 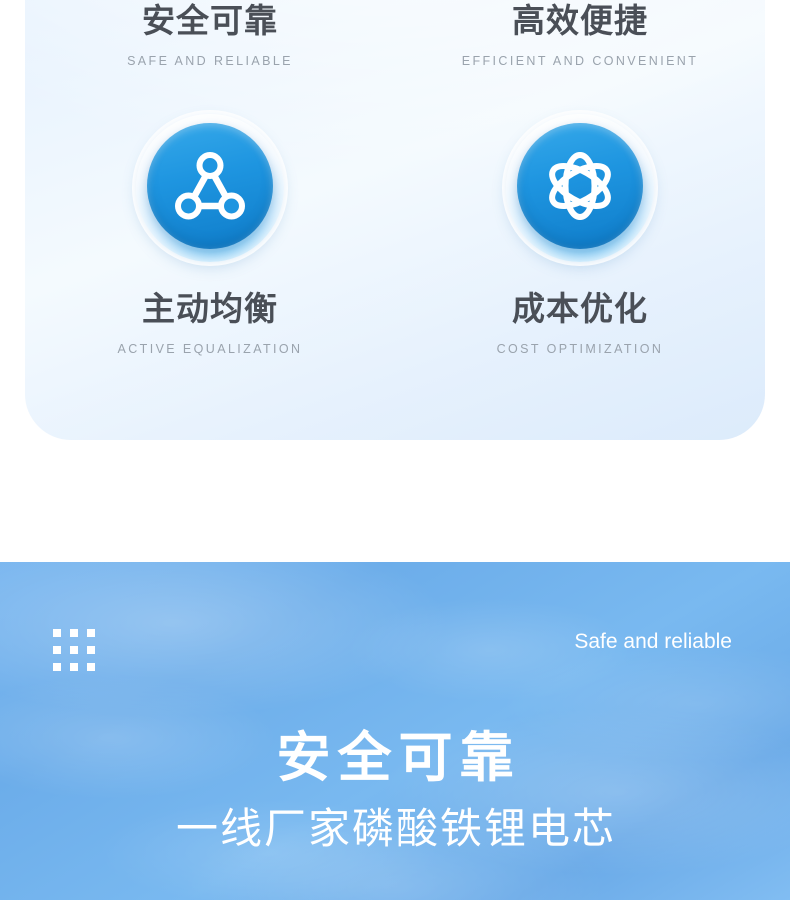 What do you see at coordinates (580, 60) in the screenshot?
I see `feature-heading-en: EFFICIENT AND CONVENIENT` at bounding box center [580, 60].